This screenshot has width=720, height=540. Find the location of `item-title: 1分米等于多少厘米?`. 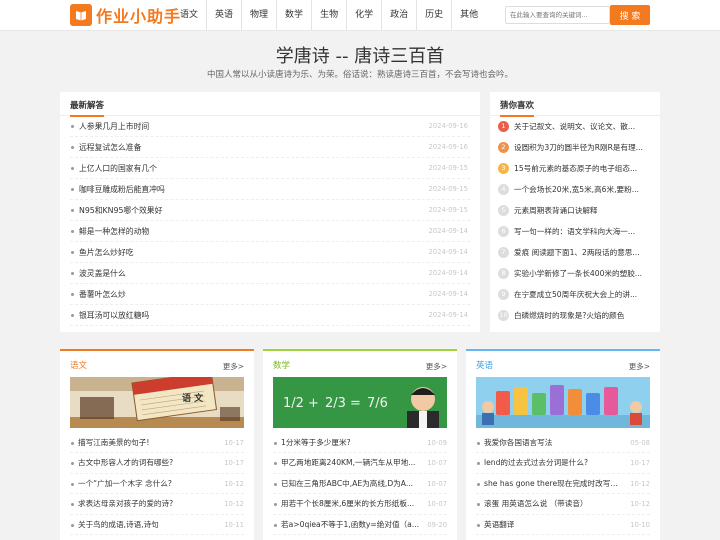

item-title: 1分米等于多少厘米? is located at coordinates (316, 442).